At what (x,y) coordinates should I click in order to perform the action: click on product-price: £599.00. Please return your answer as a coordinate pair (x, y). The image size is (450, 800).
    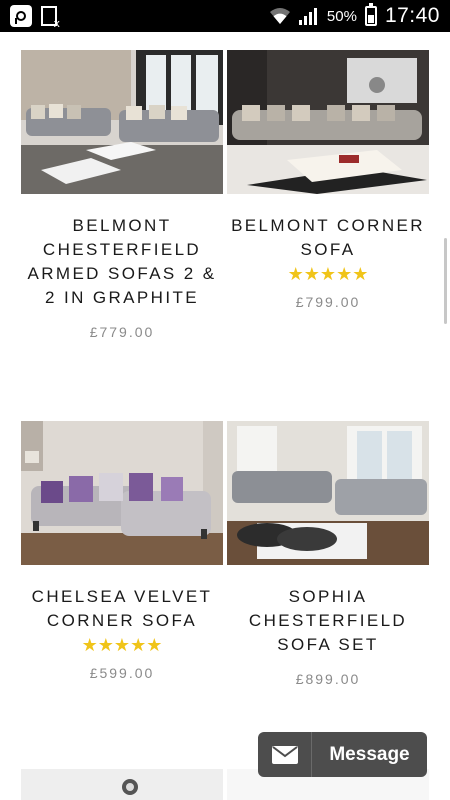
    Looking at the image, I should click on (122, 673).